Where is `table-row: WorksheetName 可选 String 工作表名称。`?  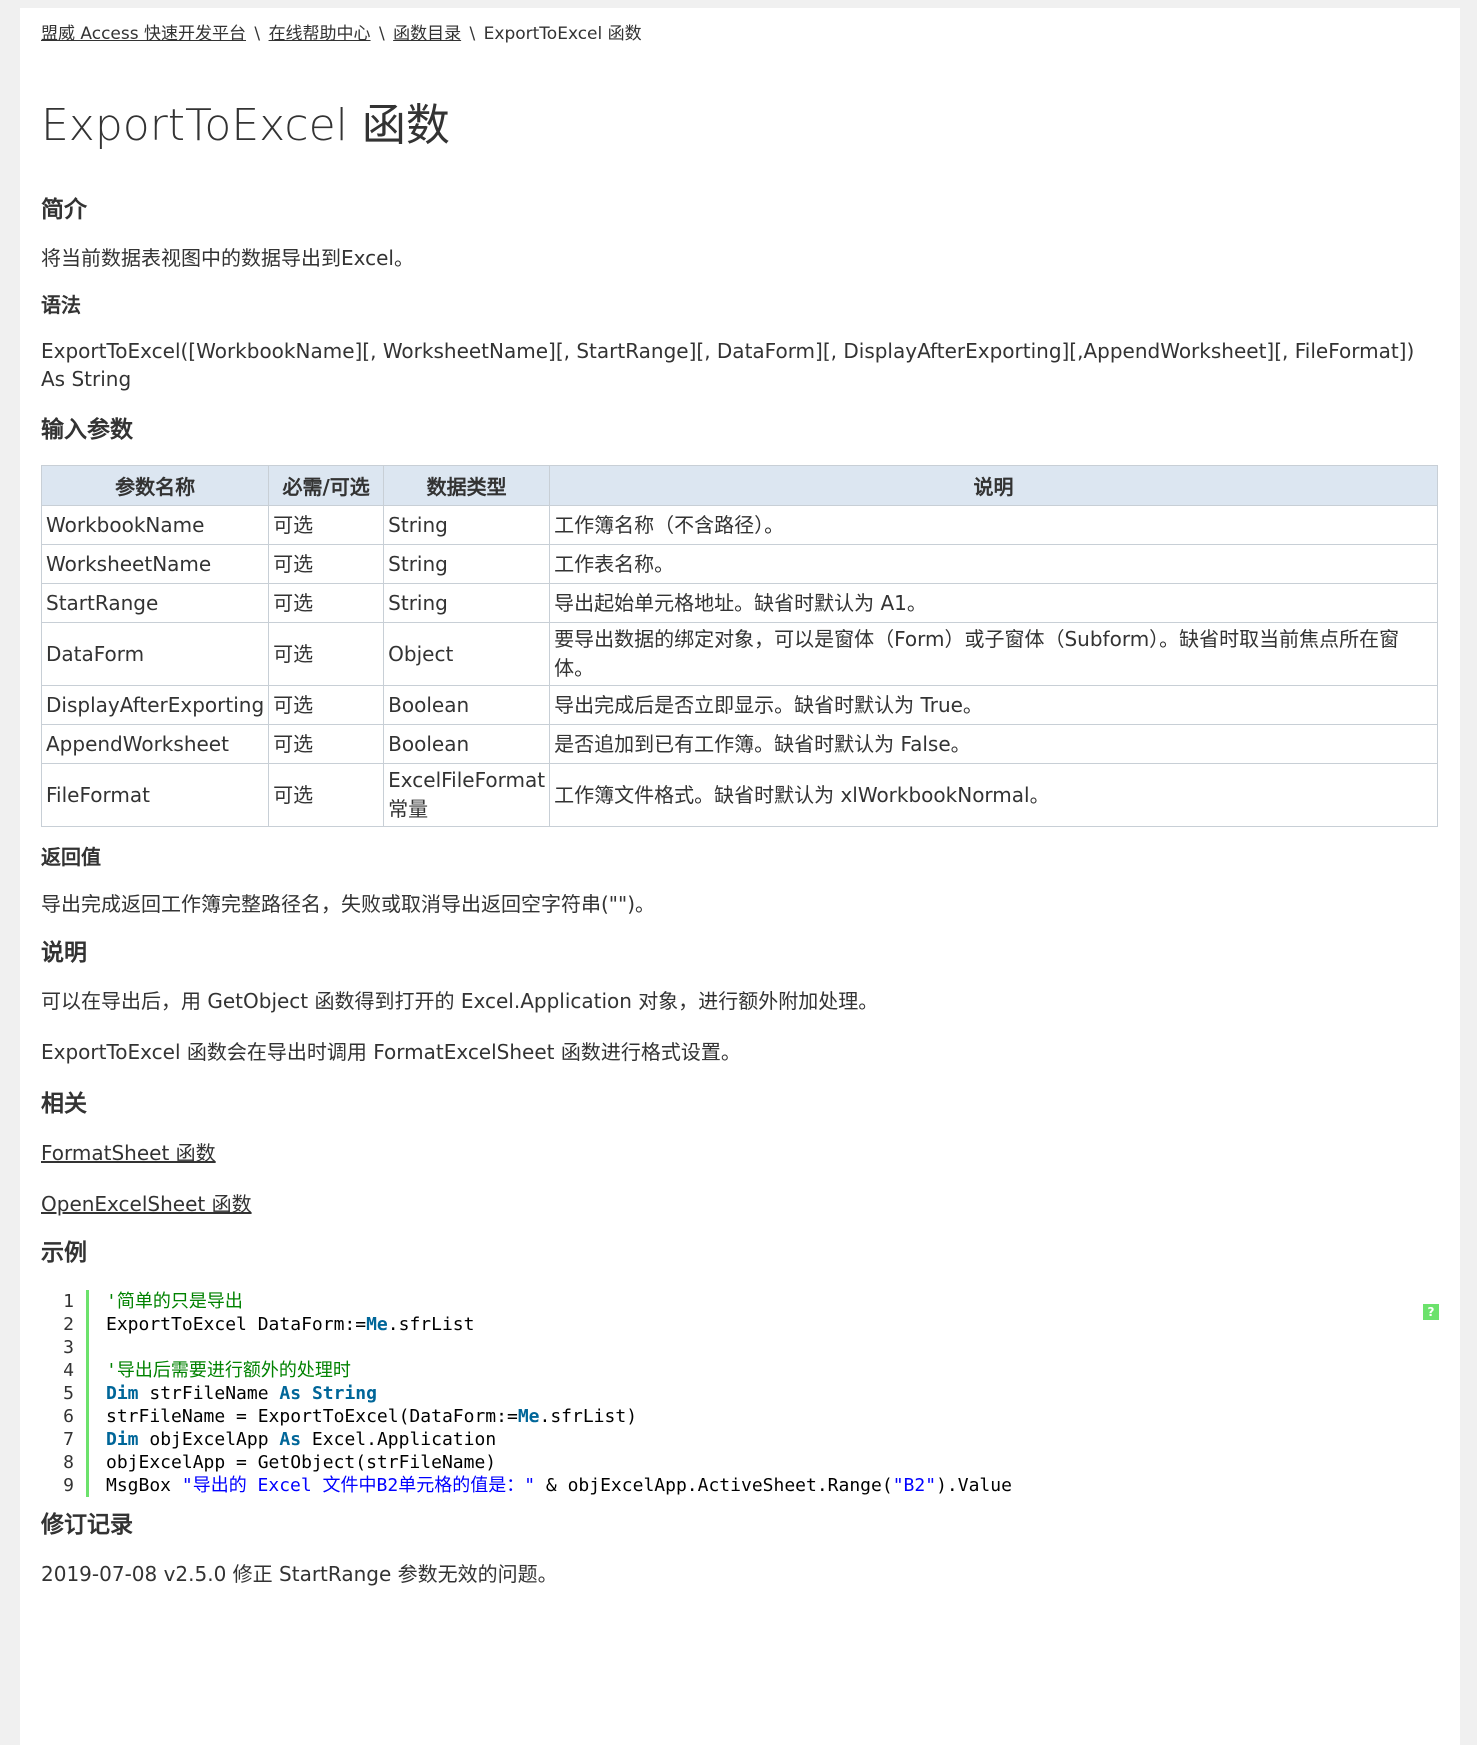
table-row: WorksheetName 可选 String 工作表名称。 is located at coordinates (739, 564).